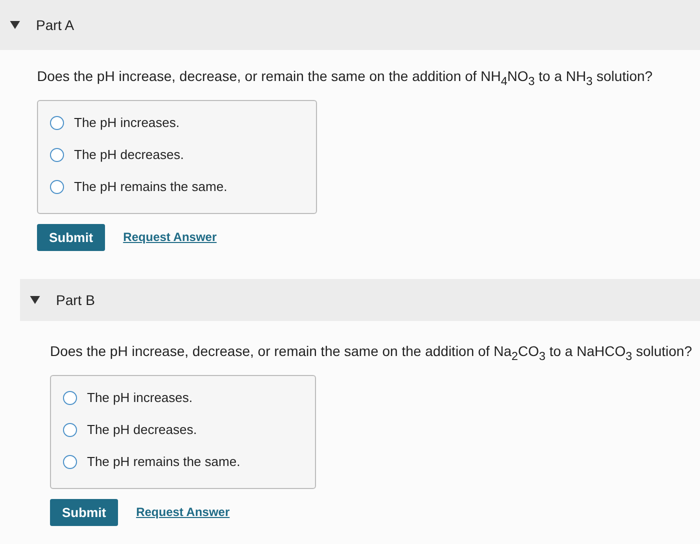  What do you see at coordinates (75, 300) in the screenshot?
I see `section-title: Part B` at bounding box center [75, 300].